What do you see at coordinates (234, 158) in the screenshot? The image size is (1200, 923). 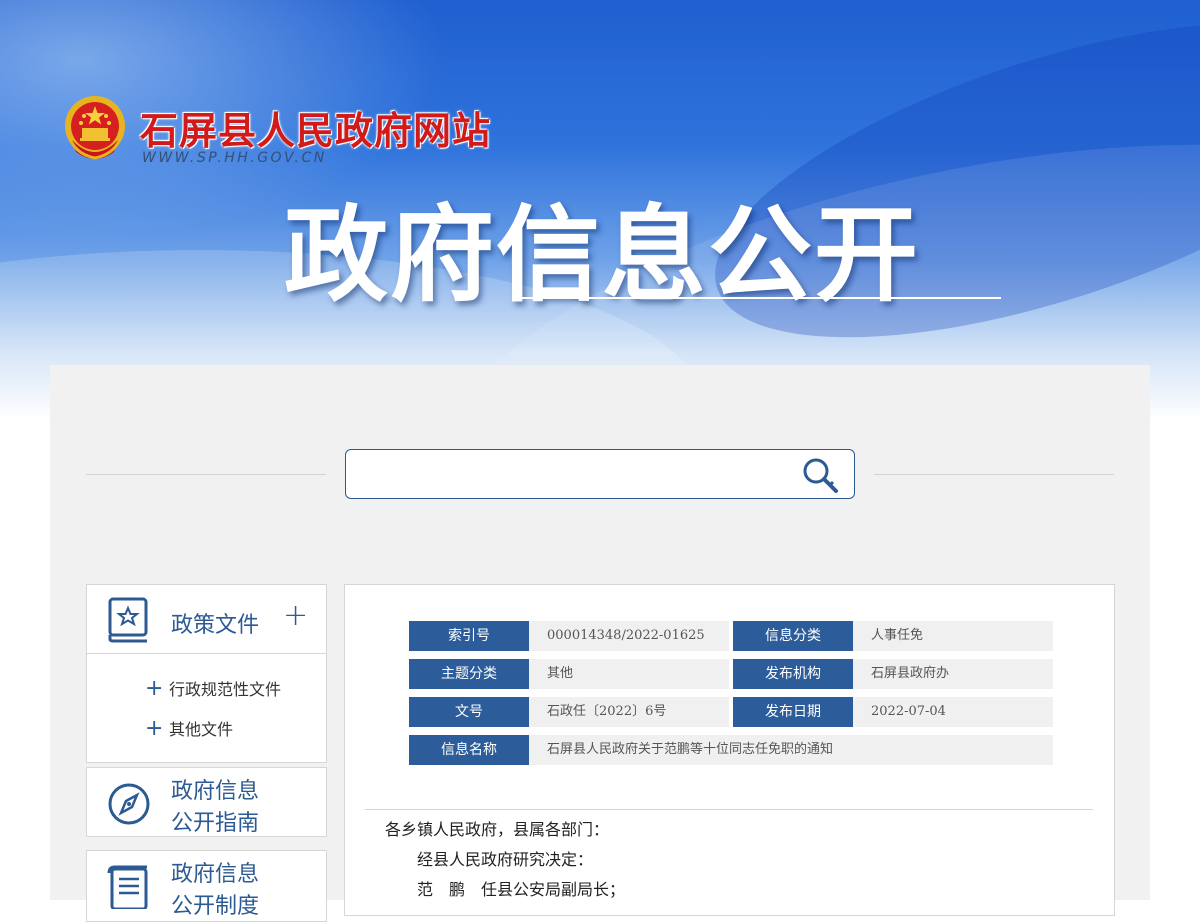 I see `site-url: WWW.SP.HH.GOV.CN` at bounding box center [234, 158].